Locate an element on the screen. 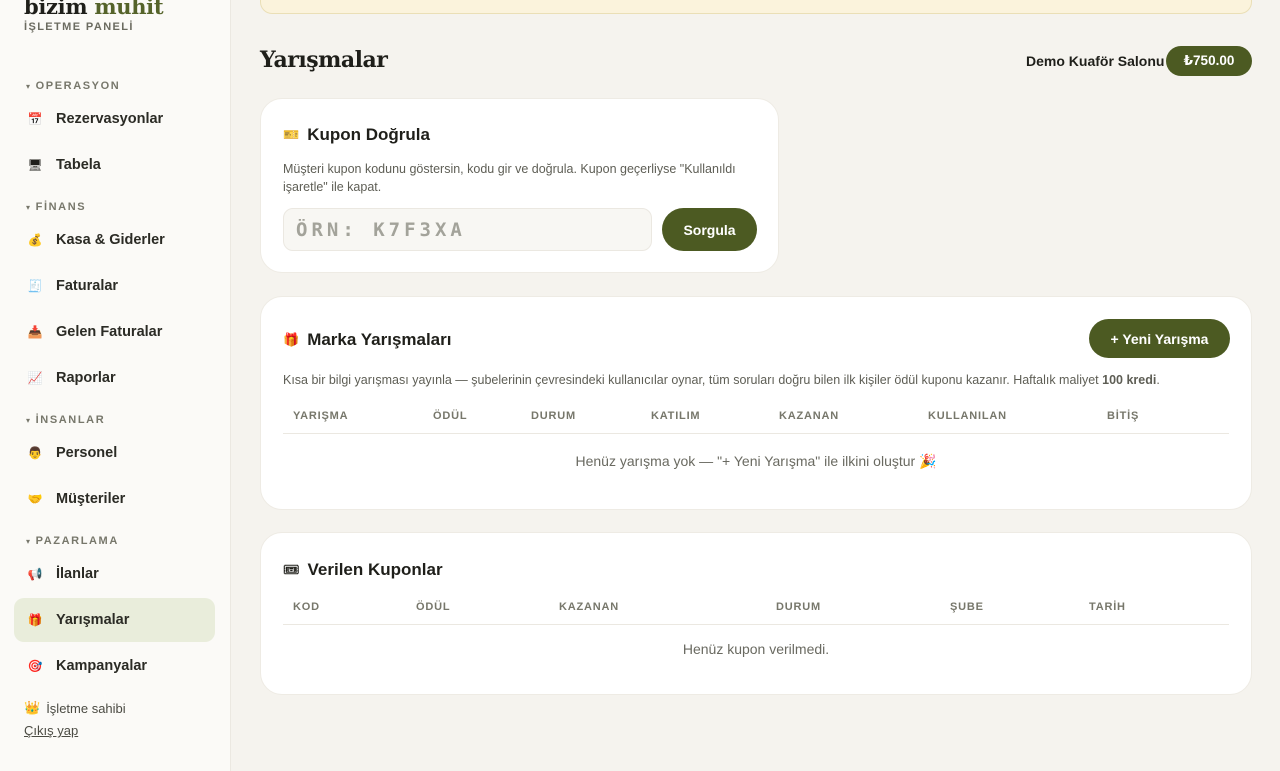 Image resolution: width=1280 pixels, height=771 pixels. sidebar-item-raporlar: 📈 Raporlar is located at coordinates (114, 378).